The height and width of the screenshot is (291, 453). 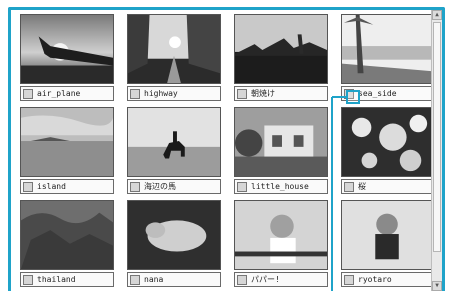 I want to click on photo-highway-thumbnail, so click(x=174, y=49).